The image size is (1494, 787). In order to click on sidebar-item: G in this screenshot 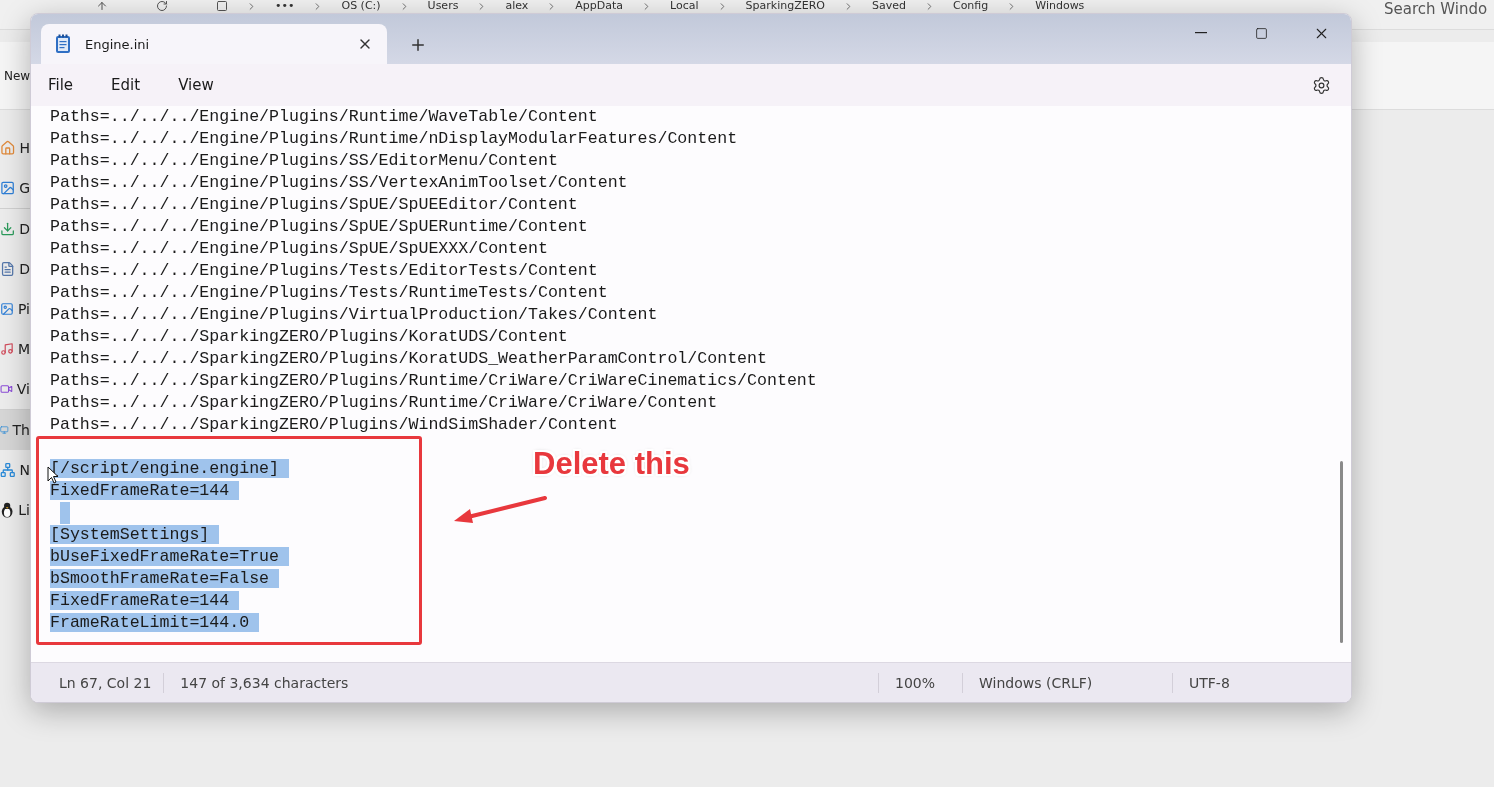, I will do `click(15, 188)`.